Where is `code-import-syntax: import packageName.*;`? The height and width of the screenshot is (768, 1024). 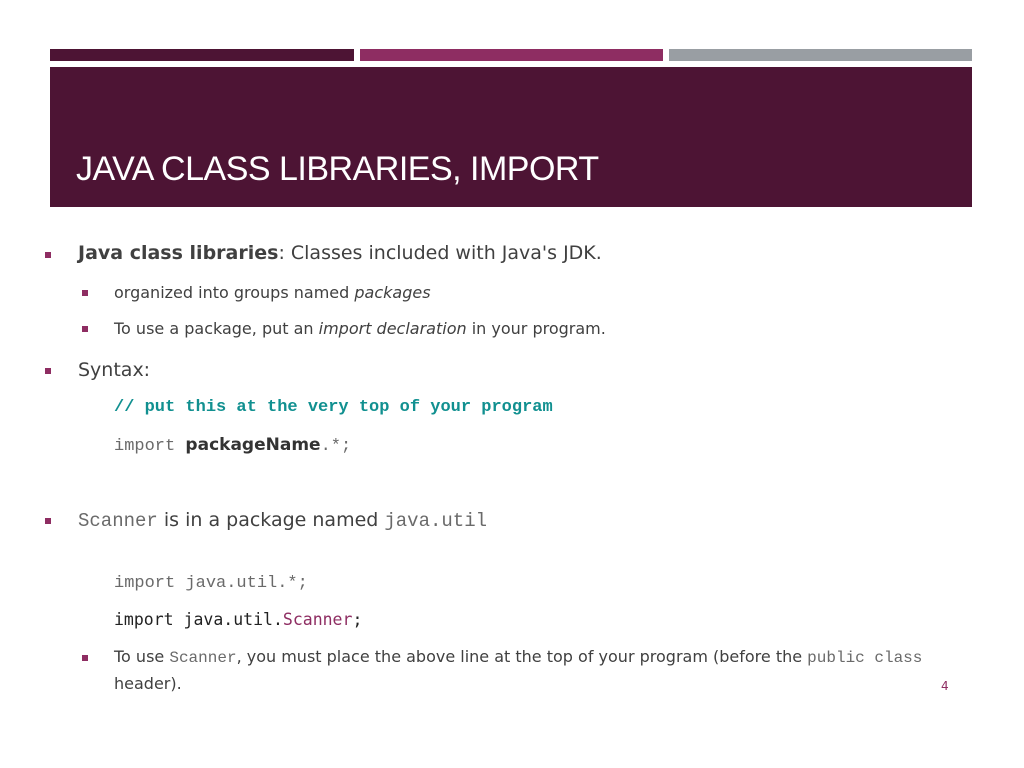
code-import-syntax: import packageName.*; is located at coordinates (232, 445).